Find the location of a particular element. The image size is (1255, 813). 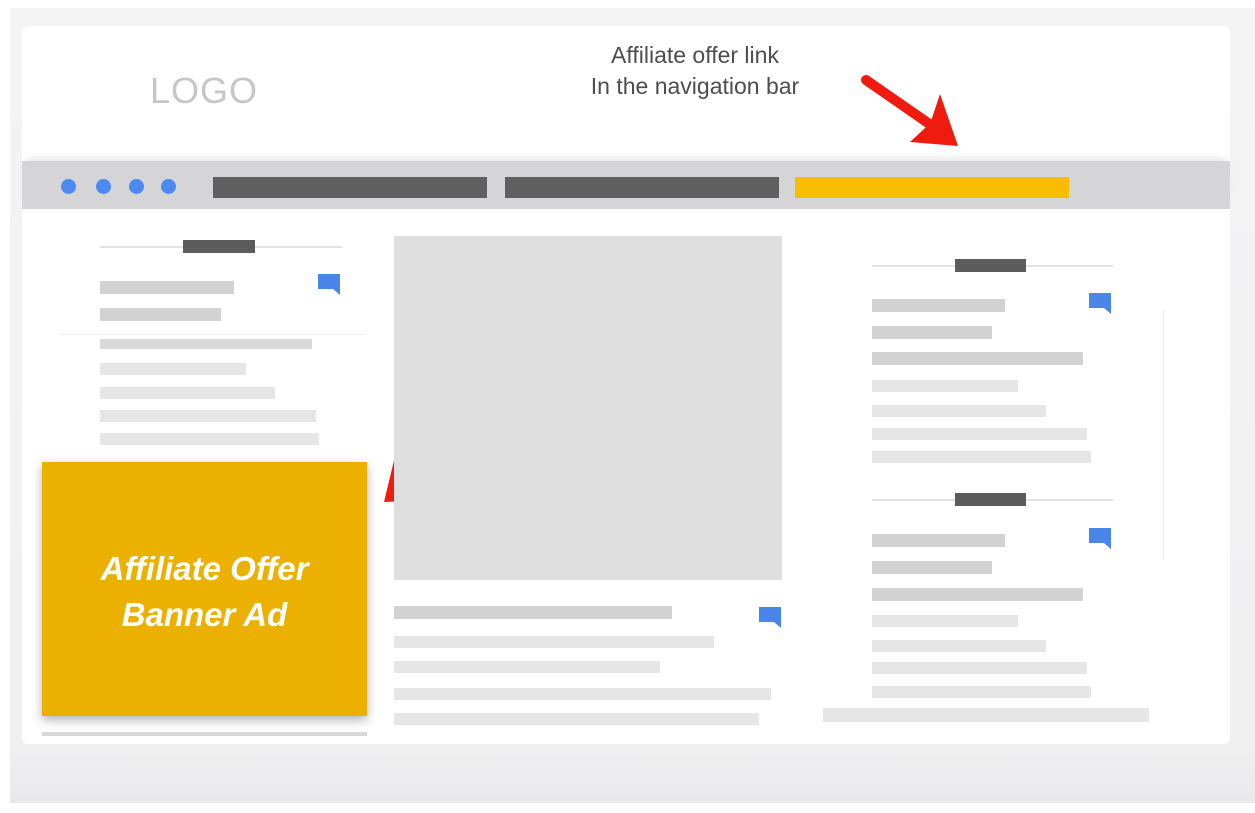

divider is located at coordinates (212, 334).